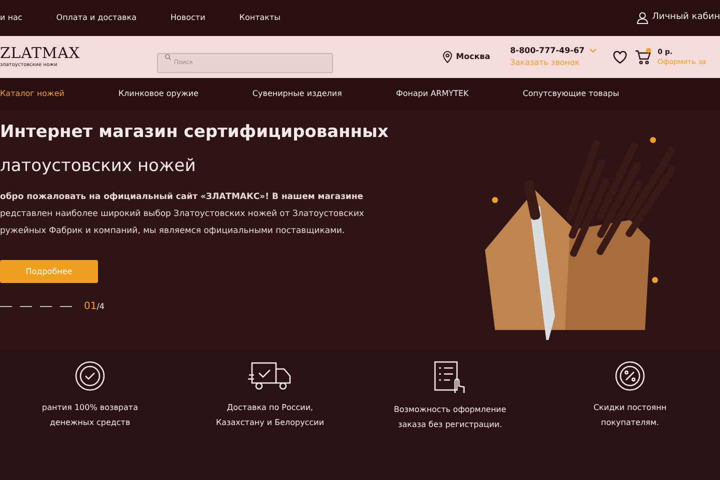  What do you see at coordinates (630, 376) in the screenshot?
I see `percent-badge-icon` at bounding box center [630, 376].